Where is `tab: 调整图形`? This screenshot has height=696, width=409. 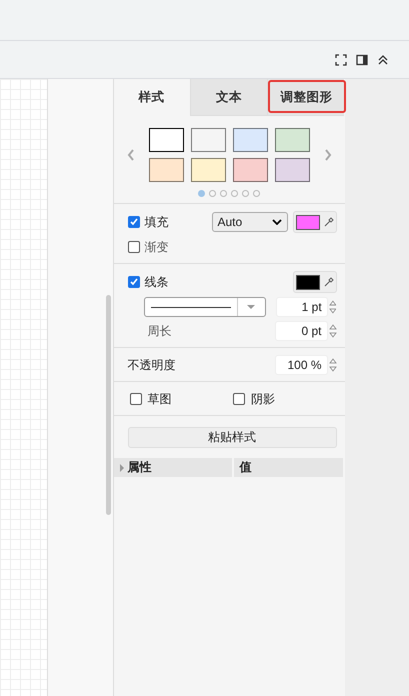
tab: 调整图形 is located at coordinates (305, 97).